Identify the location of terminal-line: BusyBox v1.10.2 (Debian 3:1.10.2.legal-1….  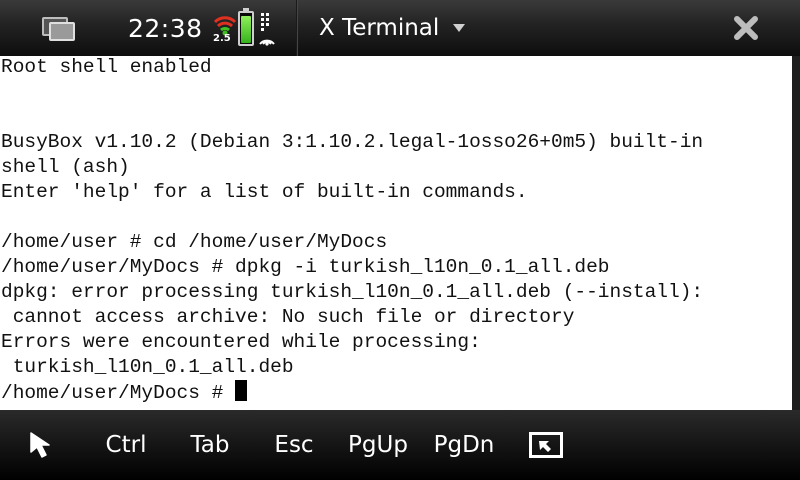
(352, 142).